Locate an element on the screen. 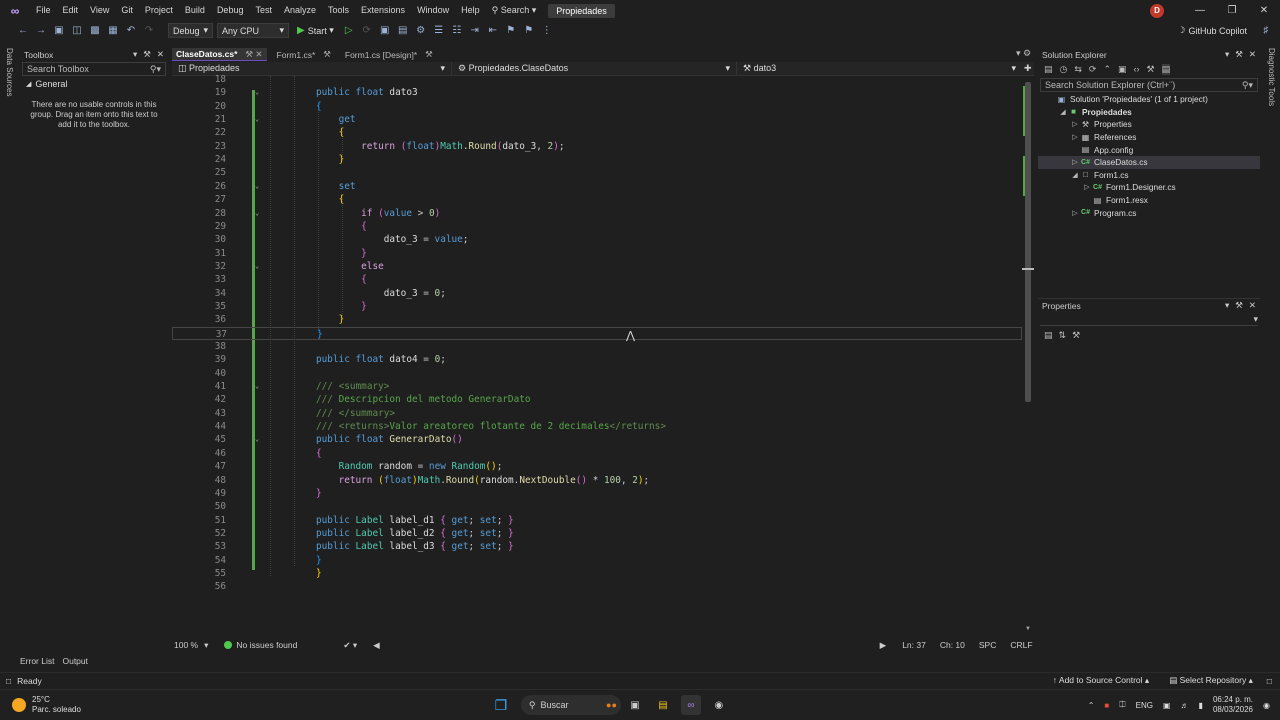 The height and width of the screenshot is (720, 1280). pin-icon: ⚒ is located at coordinates (147, 54).